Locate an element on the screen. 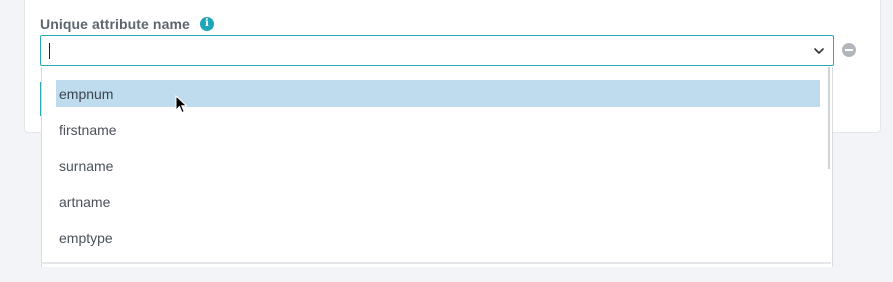 The image size is (893, 282). dropdown-option-firstname: firstname is located at coordinates (438, 129).